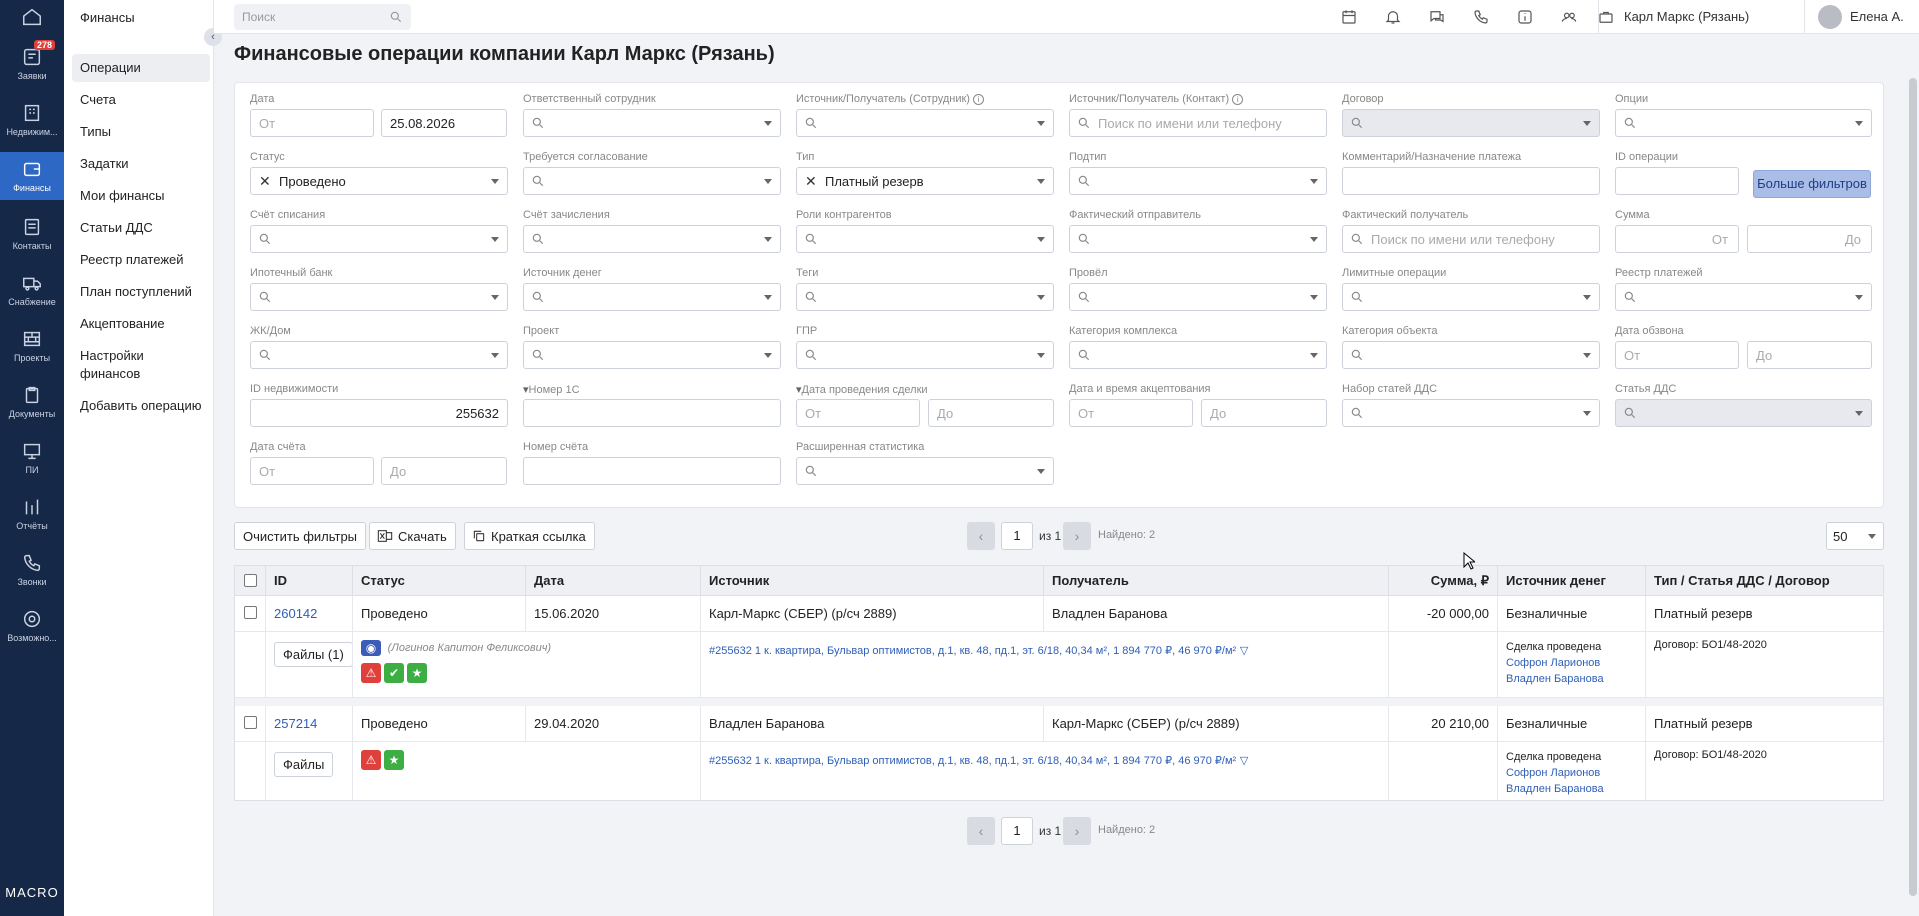  What do you see at coordinates (1437, 17) in the screenshot?
I see `chat-icon` at bounding box center [1437, 17].